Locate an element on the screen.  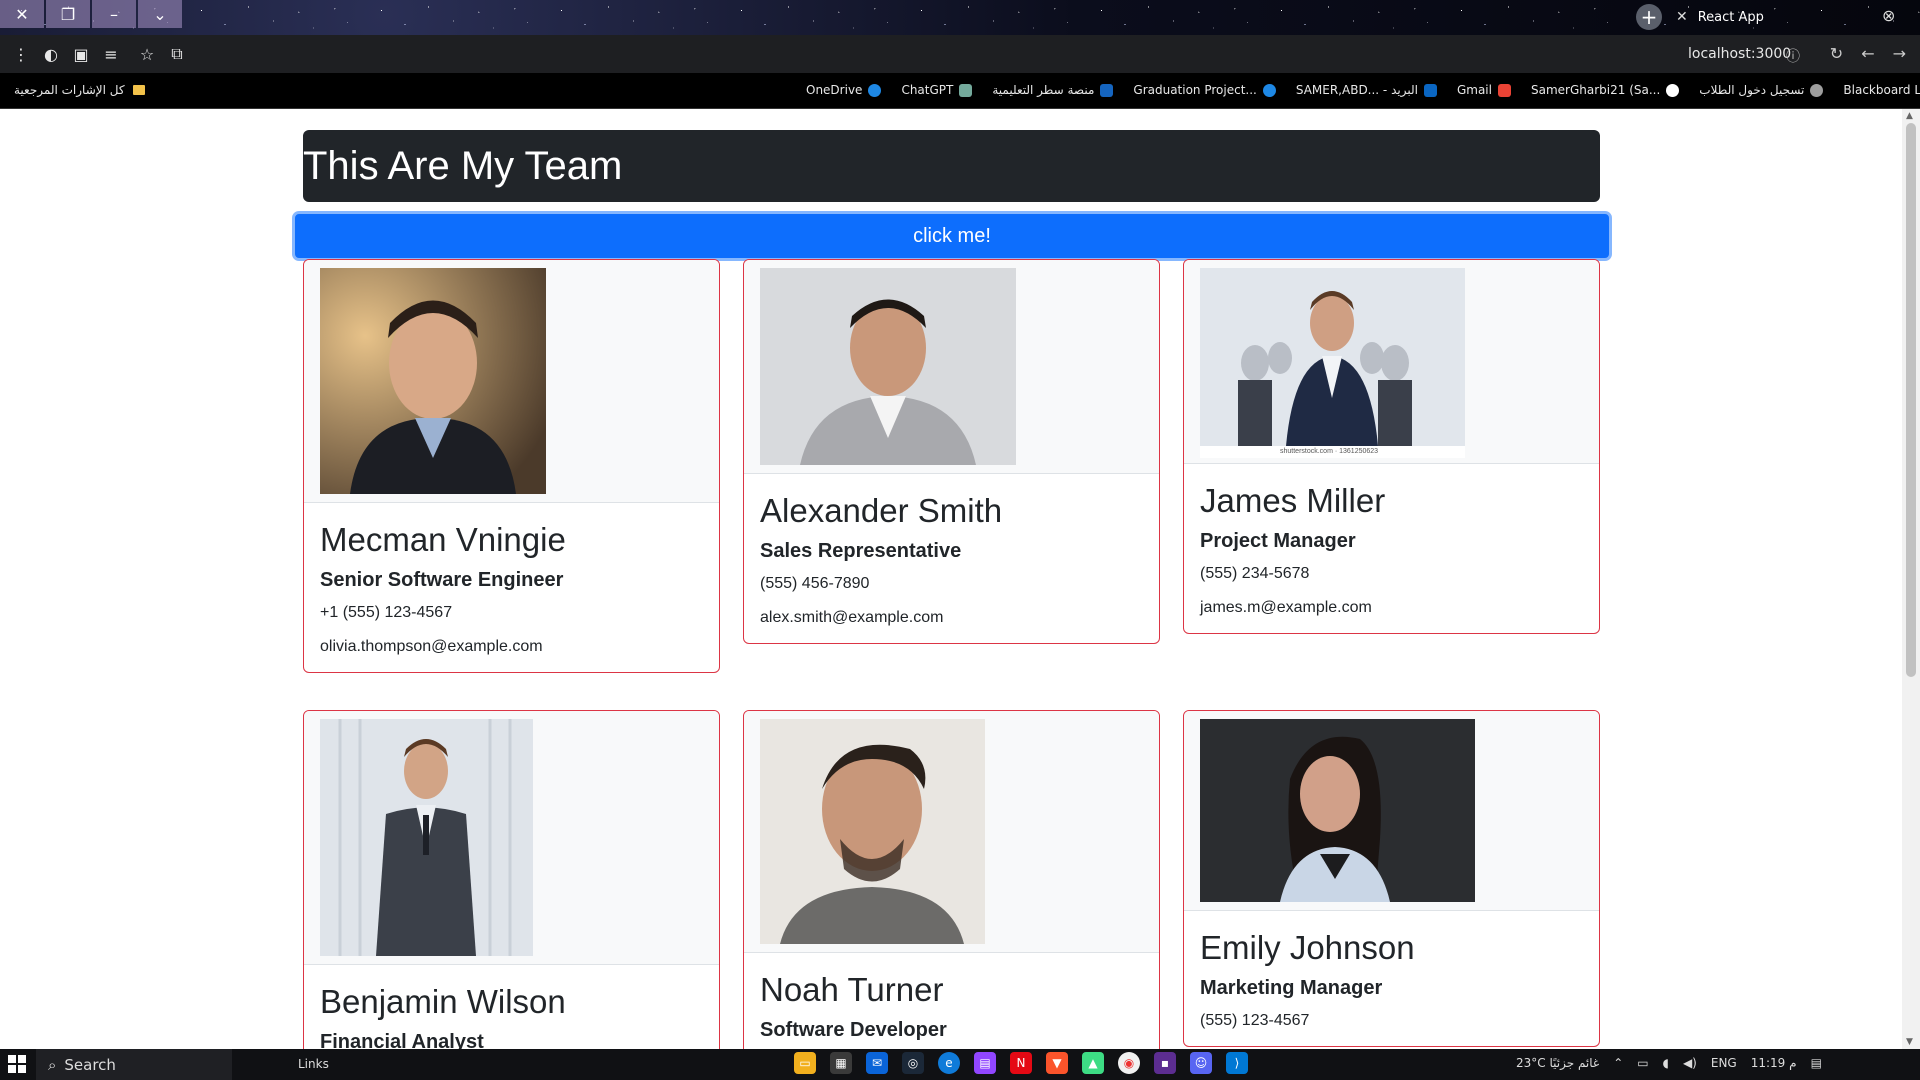
language-indicator: ENG is located at coordinates (1724, 1063).